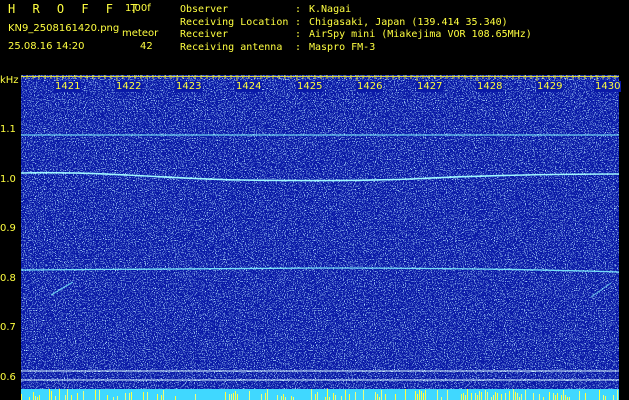 The width and height of the screenshot is (629, 400). What do you see at coordinates (8, 377) in the screenshot?
I see `y-tick-label: 0.6` at bounding box center [8, 377].